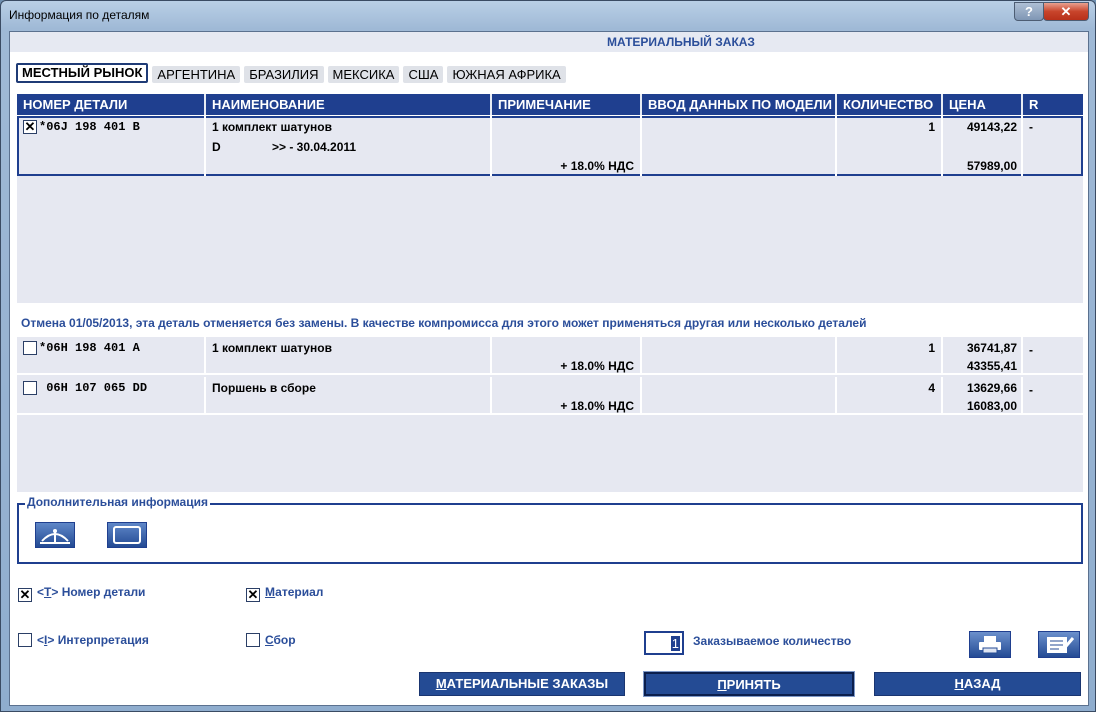 This screenshot has width=1096, height=712. What do you see at coordinates (681, 42) in the screenshot?
I see `banner-title: МАТЕРИАЛЬНЫЙ ЗАКАЗ` at bounding box center [681, 42].